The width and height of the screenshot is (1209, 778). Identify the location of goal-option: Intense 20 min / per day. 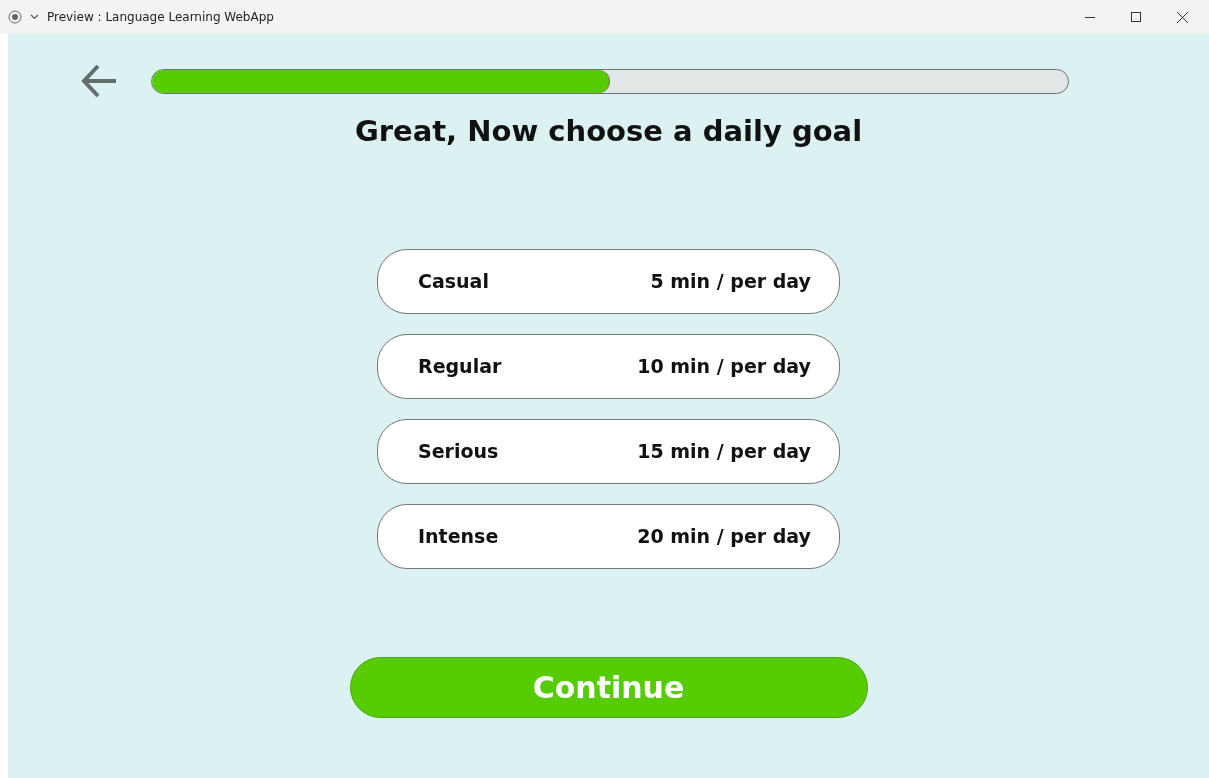
(608, 536).